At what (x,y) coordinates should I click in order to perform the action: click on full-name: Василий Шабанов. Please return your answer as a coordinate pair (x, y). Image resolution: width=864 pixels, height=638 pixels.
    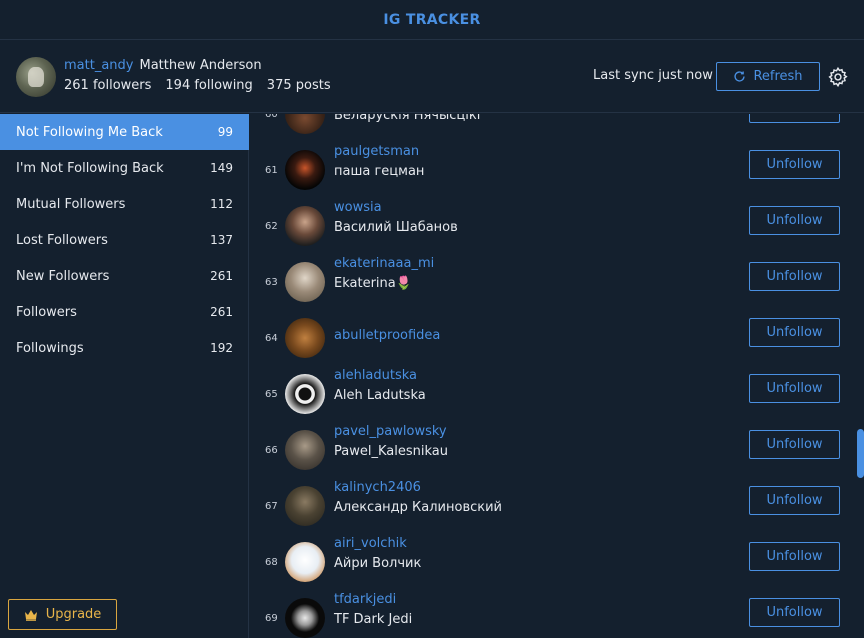
    Looking at the image, I should click on (396, 227).